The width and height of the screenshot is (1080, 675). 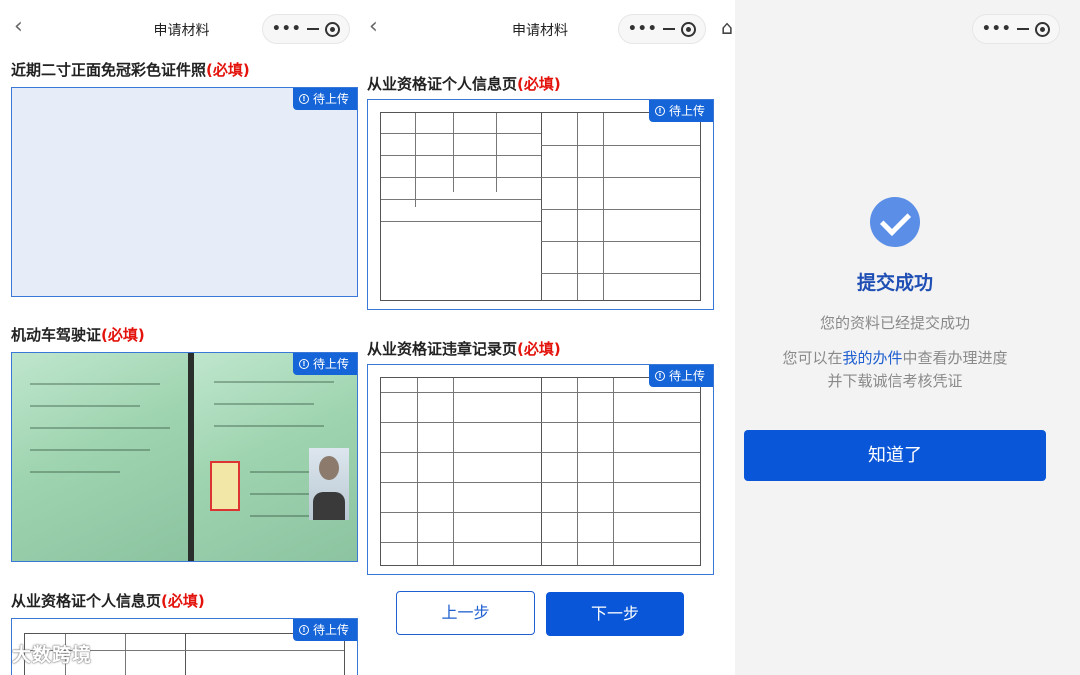 I want to click on upload-card-violation-record: ! 待上传, so click(x=540, y=469).